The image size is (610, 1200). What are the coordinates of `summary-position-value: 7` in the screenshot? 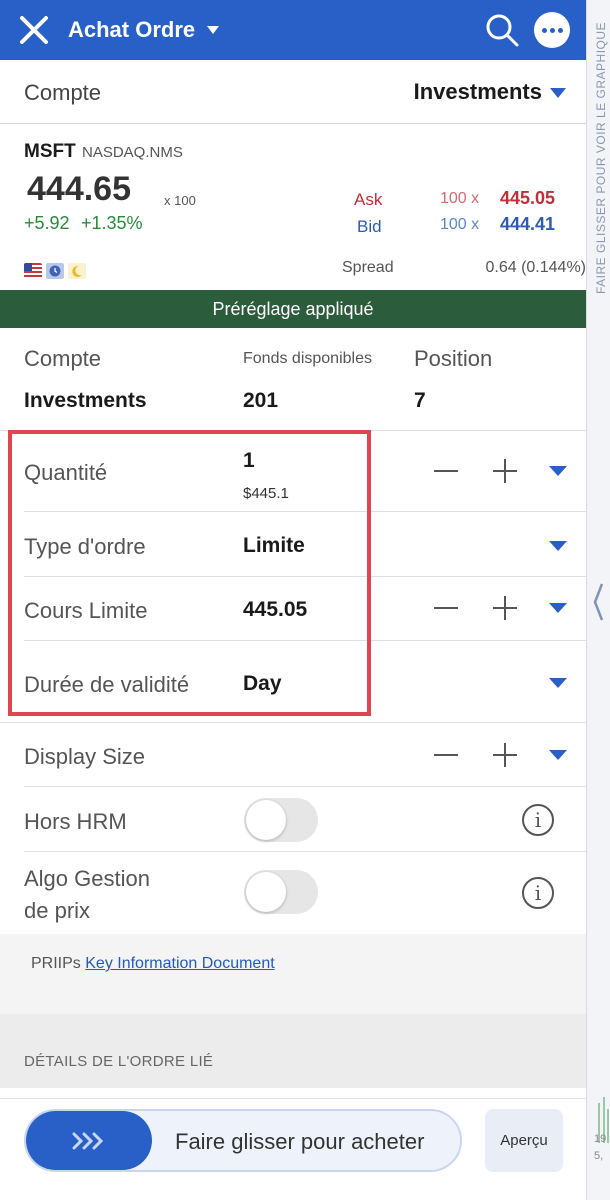 It's located at (420, 400).